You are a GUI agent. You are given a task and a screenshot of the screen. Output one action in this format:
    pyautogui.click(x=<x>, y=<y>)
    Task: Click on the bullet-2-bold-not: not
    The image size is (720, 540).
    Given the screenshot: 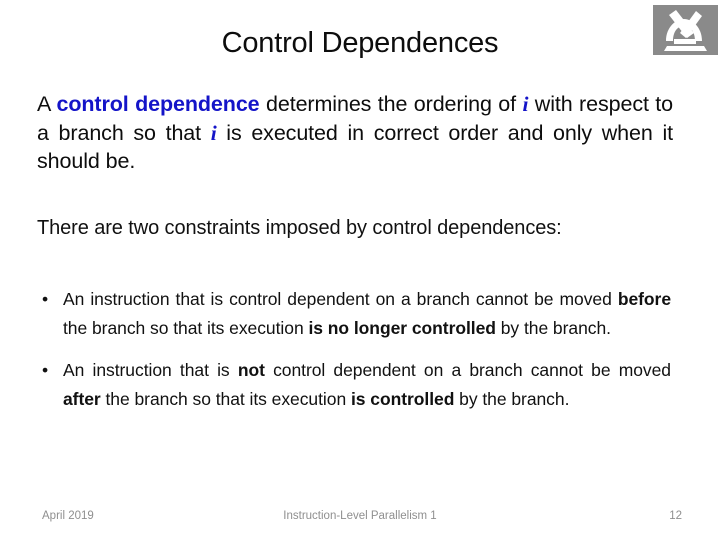 What is the action you would take?
    pyautogui.click(x=251, y=370)
    